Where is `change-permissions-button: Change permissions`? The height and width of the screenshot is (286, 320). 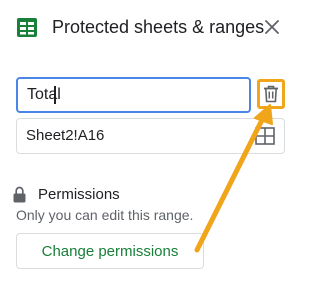 change-permissions-button: Change permissions is located at coordinates (110, 251).